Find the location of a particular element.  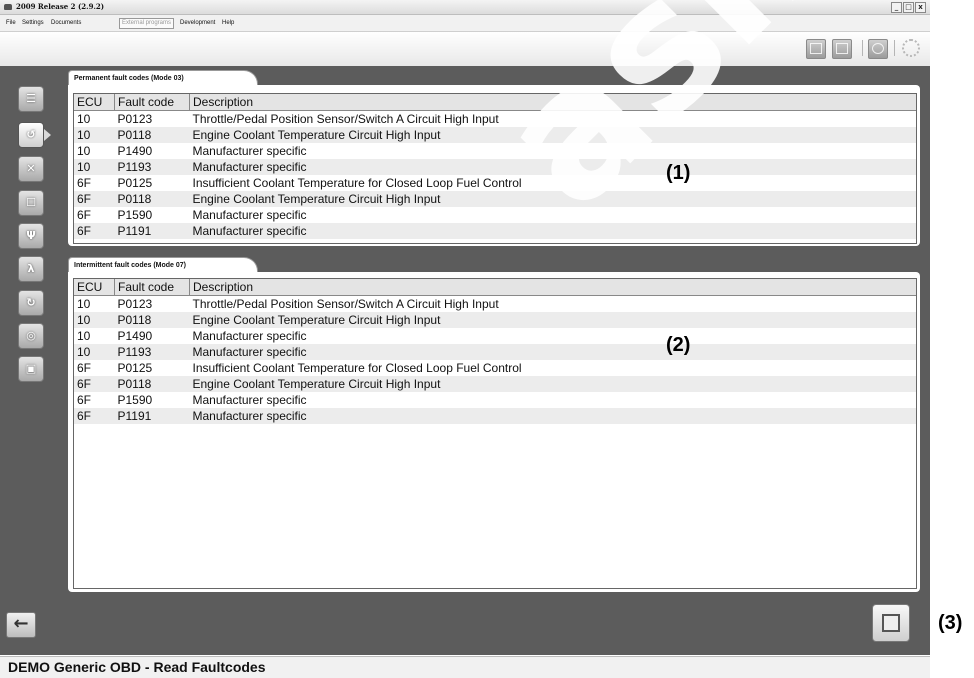

status-text: DEMO Generic OBD - Read Faultcodes is located at coordinates (137, 667).